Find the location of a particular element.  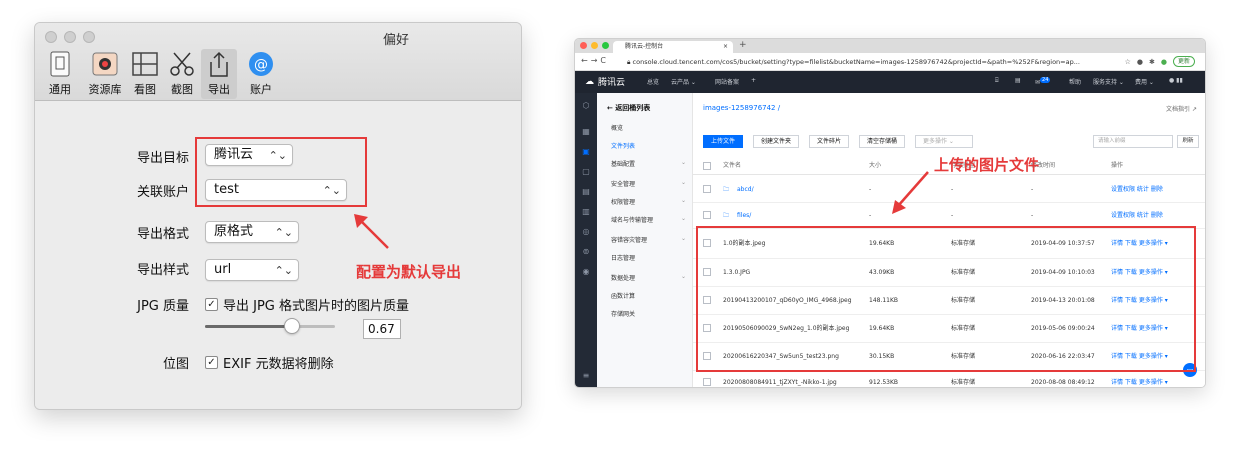

sidebar-item: 概览 is located at coordinates (617, 127).